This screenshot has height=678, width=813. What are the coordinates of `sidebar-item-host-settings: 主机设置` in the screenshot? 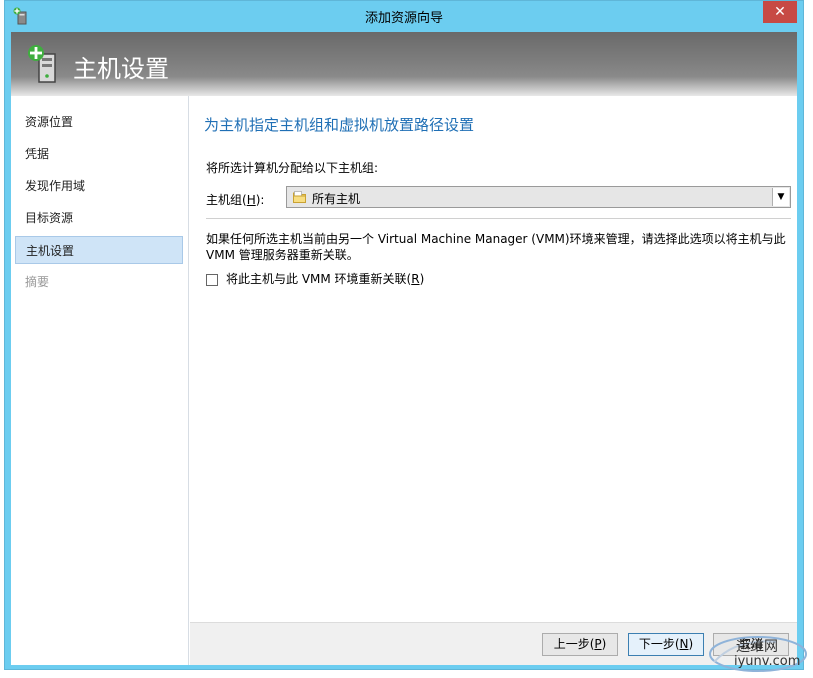 It's located at (99, 250).